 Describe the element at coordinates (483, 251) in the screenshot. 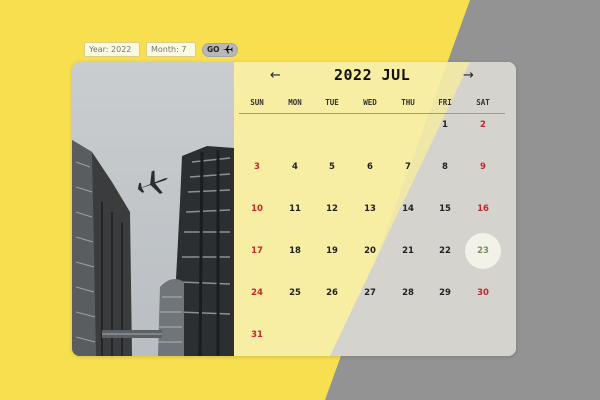

I see `day-cell-today: 23` at that location.